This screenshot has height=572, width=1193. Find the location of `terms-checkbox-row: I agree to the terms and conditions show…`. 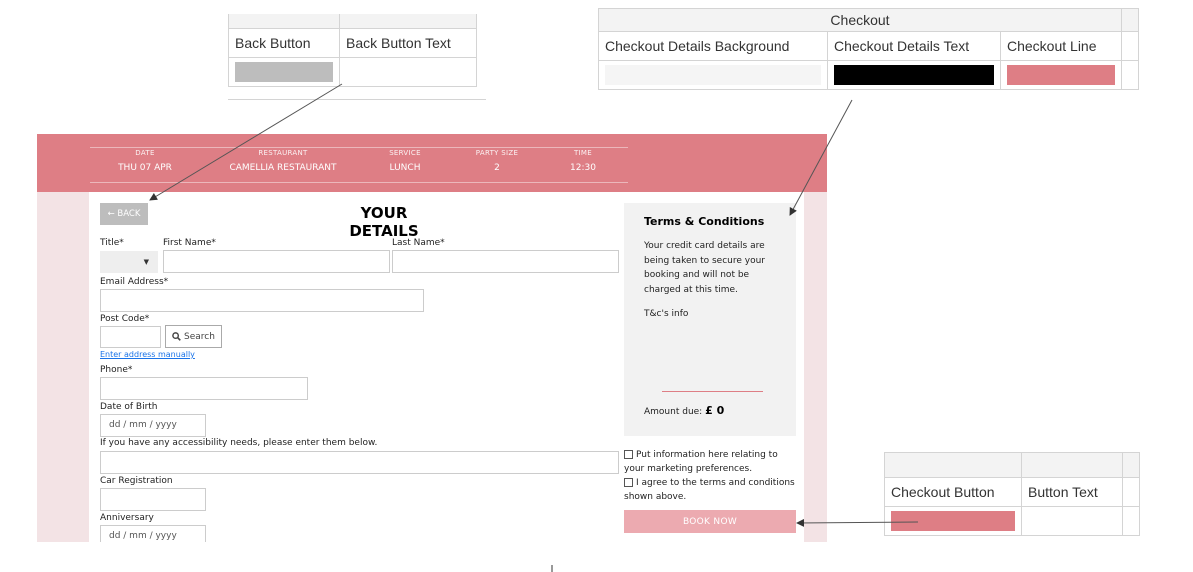

terms-checkbox-row: I agree to the terms and conditions show… is located at coordinates (710, 490).